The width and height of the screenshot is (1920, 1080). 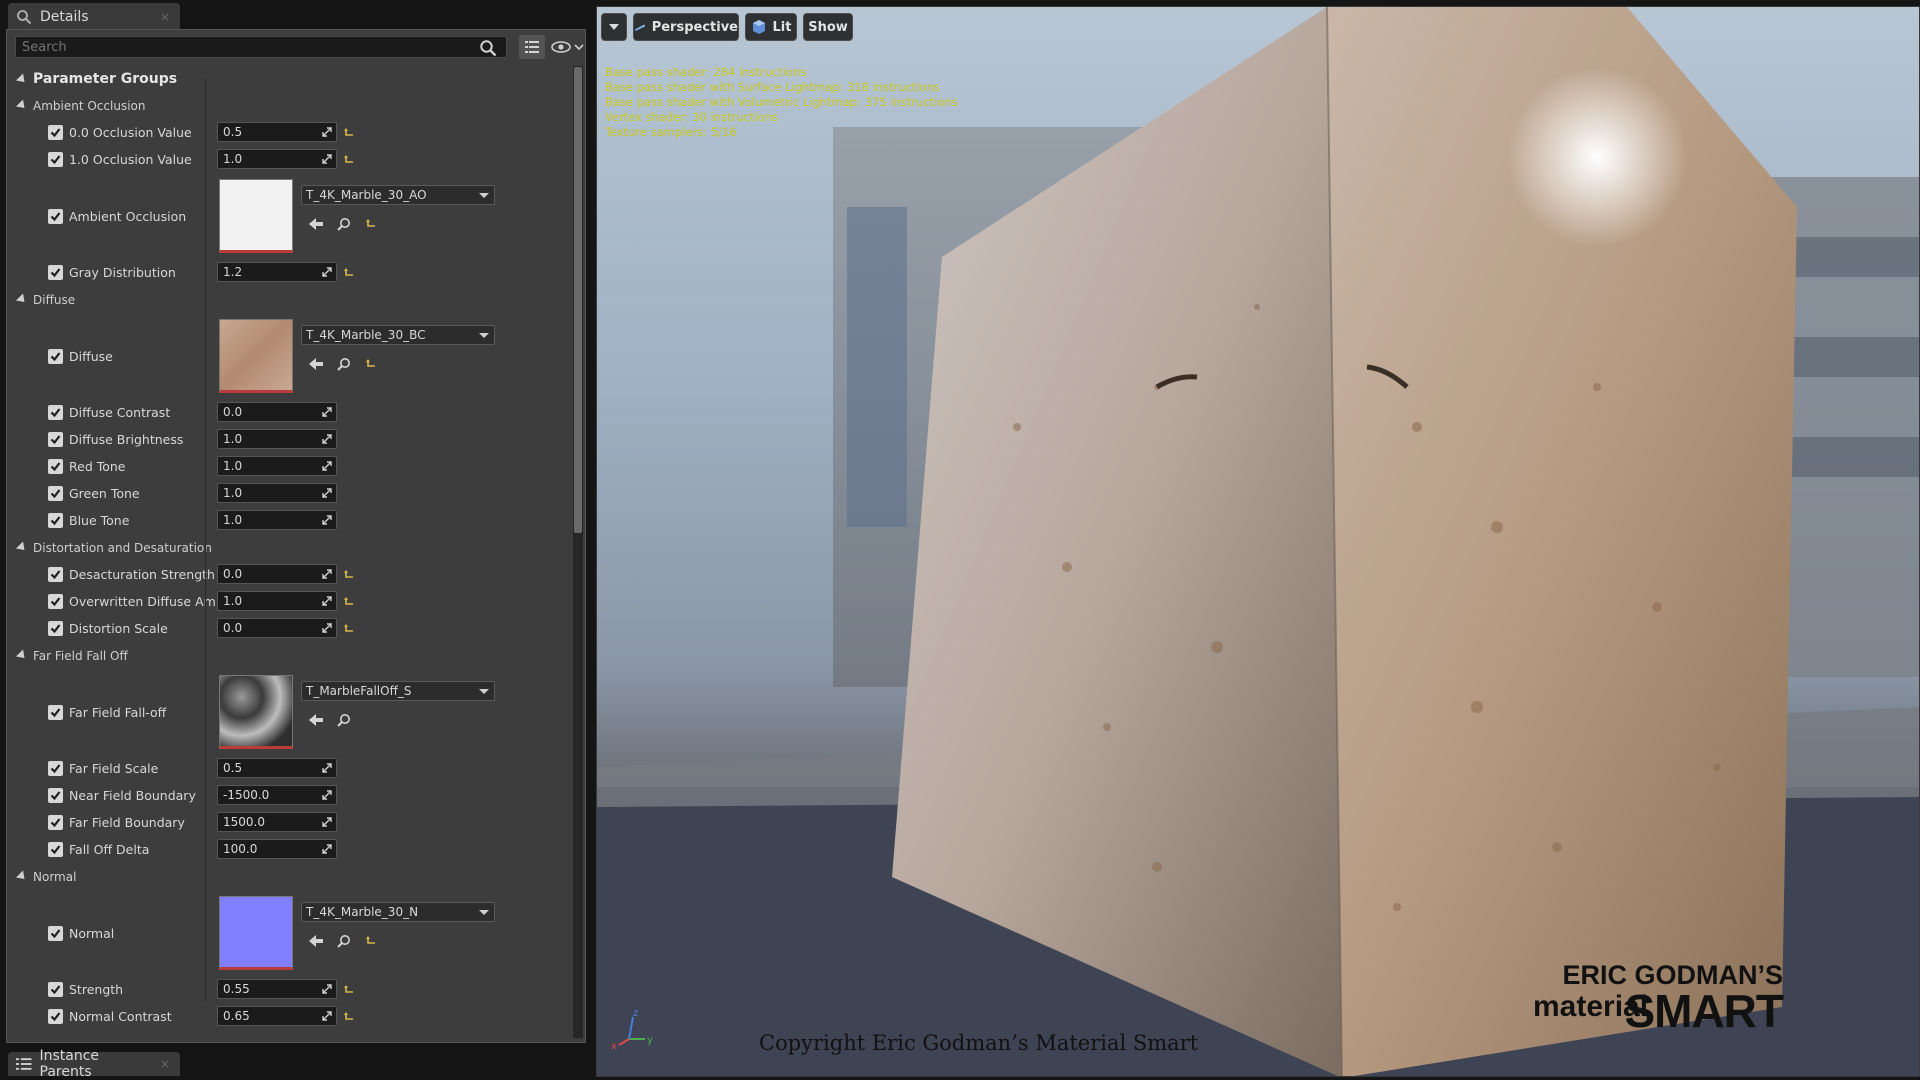 I want to click on parameter-group-header: Far Field Fall Off, so click(x=290, y=655).